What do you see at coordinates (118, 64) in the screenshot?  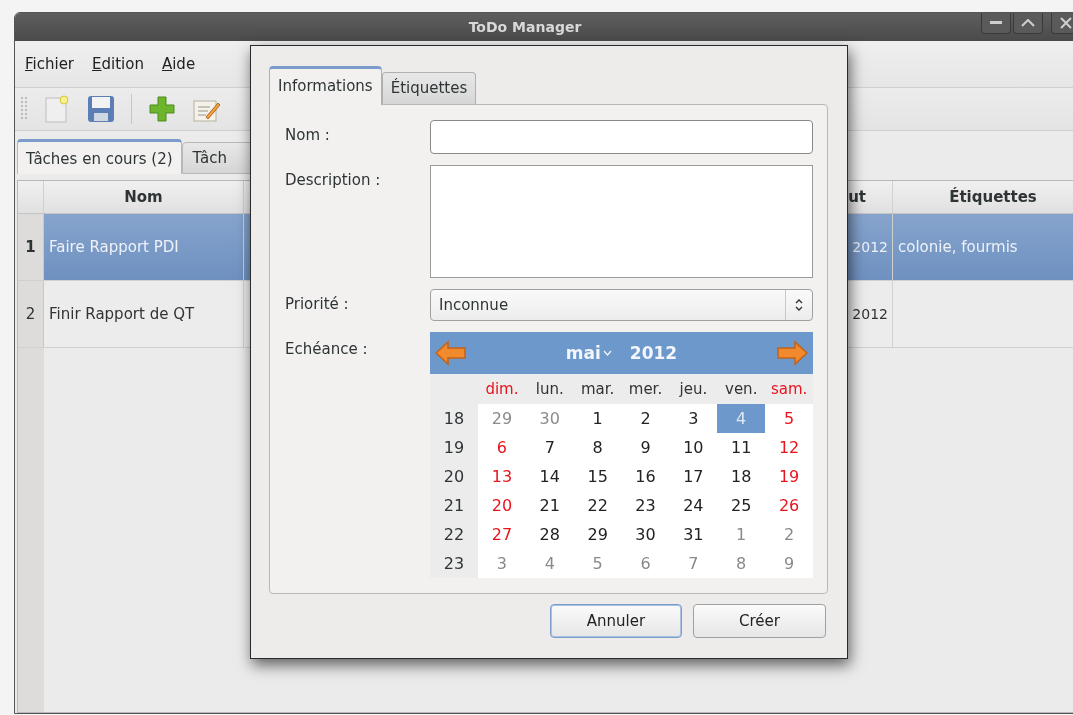 I see `menu-item: Edition` at bounding box center [118, 64].